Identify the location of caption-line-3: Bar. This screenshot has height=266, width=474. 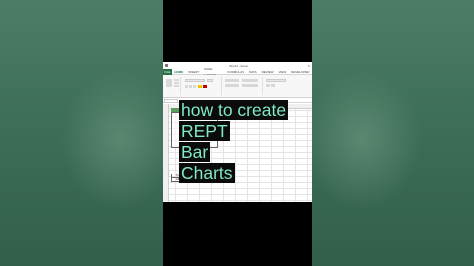
(195, 152).